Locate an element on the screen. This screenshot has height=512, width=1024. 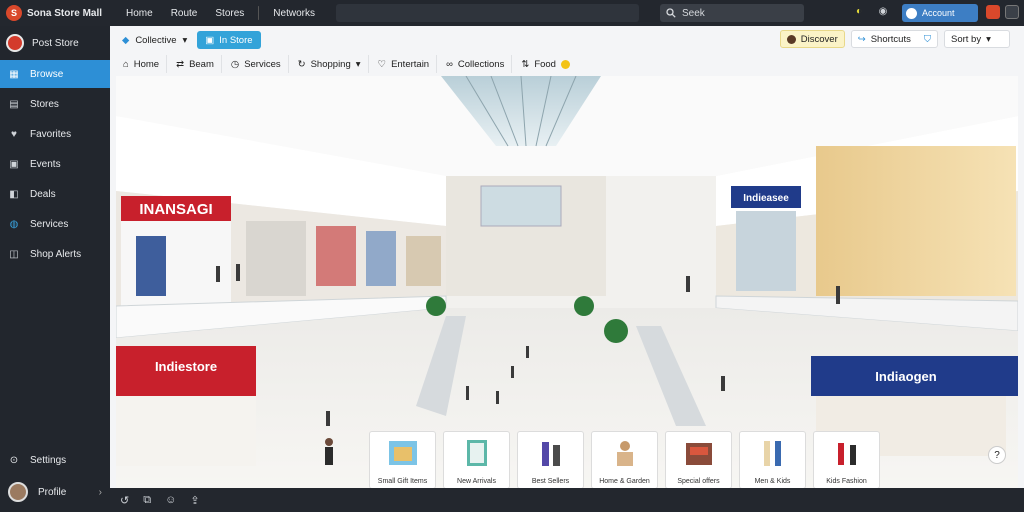
shield-icon: ⛉ is located at coordinates (927, 39).